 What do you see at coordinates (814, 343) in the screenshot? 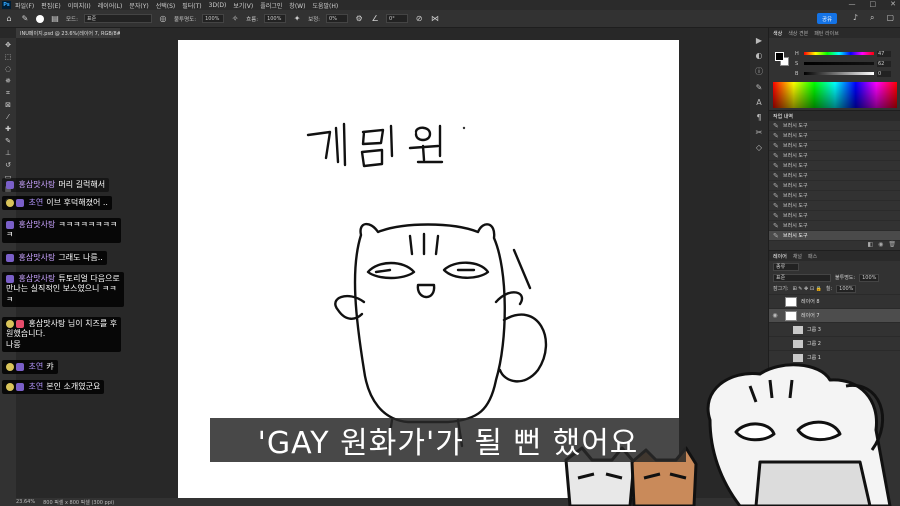
I see `layer-name: 그룹 2` at bounding box center [814, 343].